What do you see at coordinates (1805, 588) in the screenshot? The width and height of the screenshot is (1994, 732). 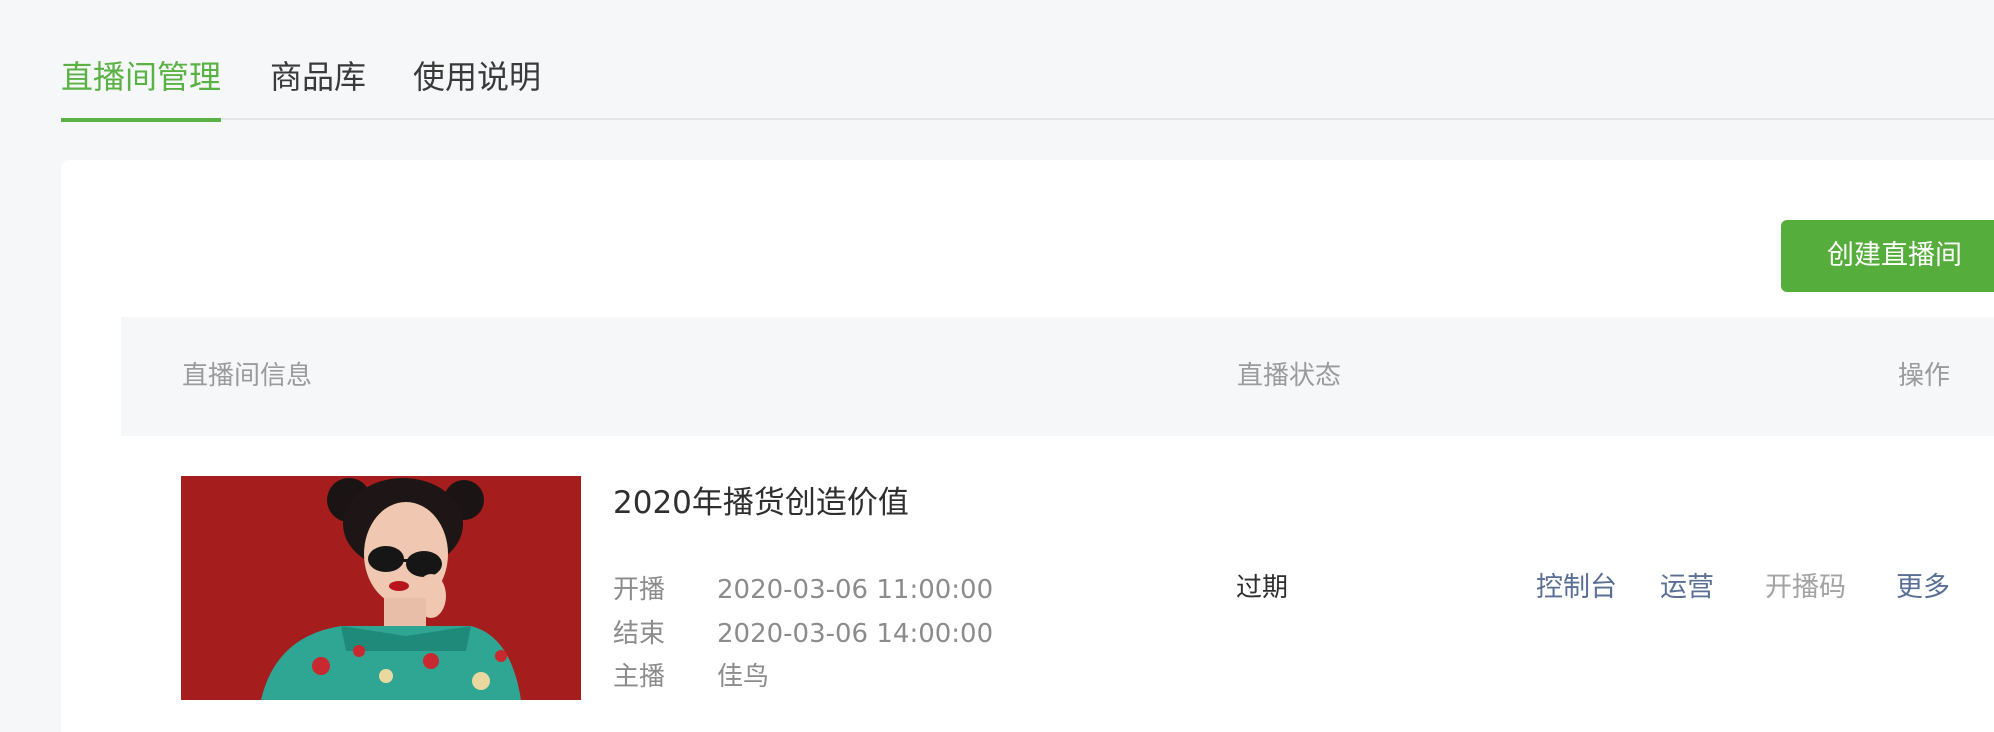 I see `broadcast-code-link: 开播码` at bounding box center [1805, 588].